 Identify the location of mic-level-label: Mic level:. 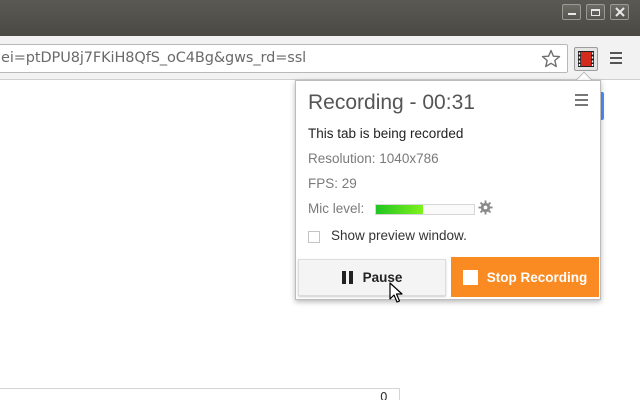
(336, 208).